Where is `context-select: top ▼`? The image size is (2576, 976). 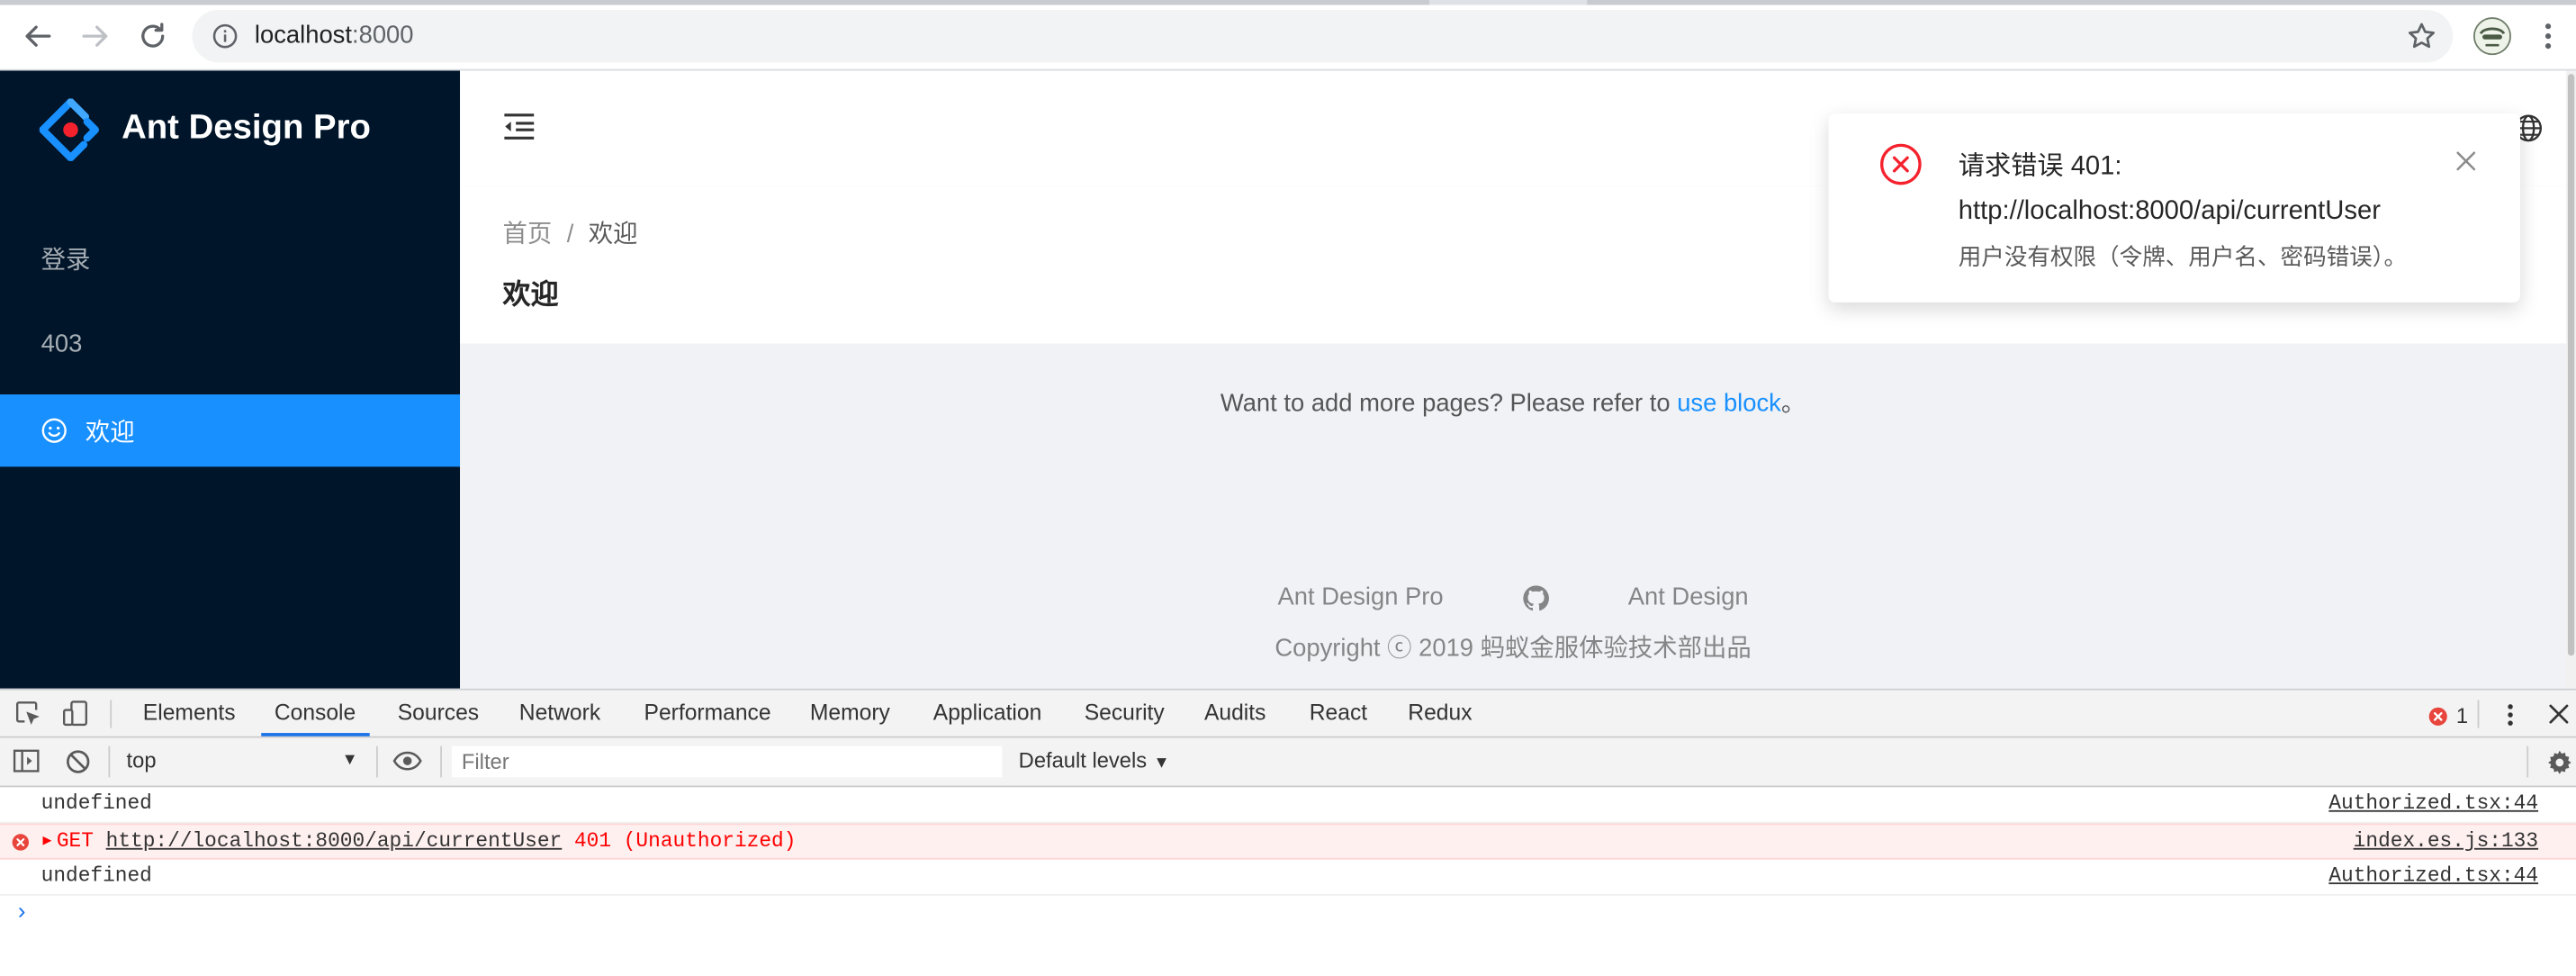 context-select: top ▼ is located at coordinates (246, 761).